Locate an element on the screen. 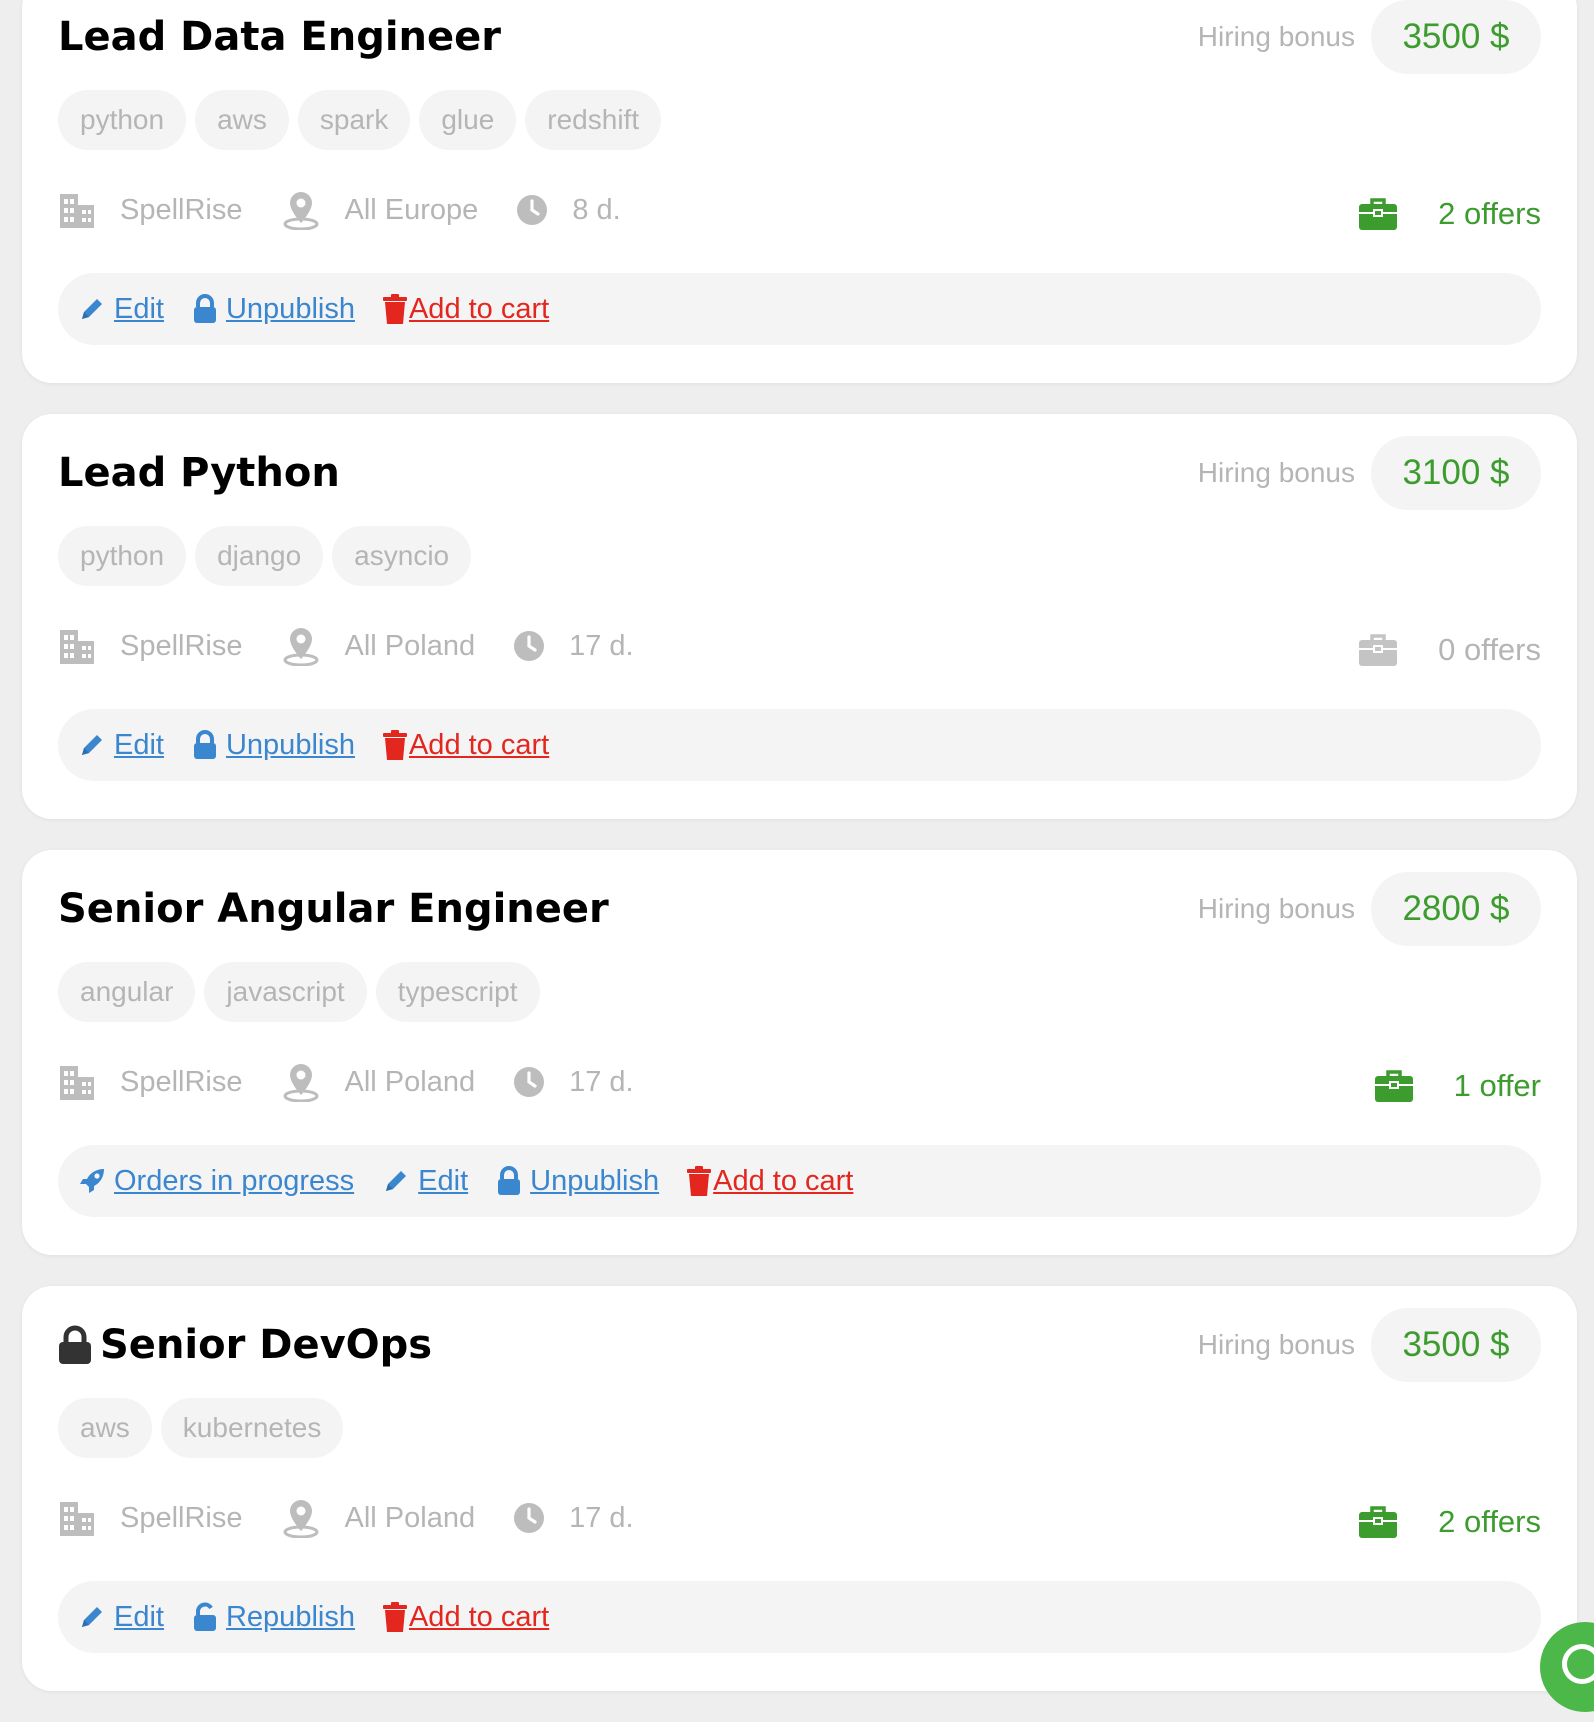 The image size is (1594, 1722). skill-tag: kubernetes is located at coordinates (252, 1428).